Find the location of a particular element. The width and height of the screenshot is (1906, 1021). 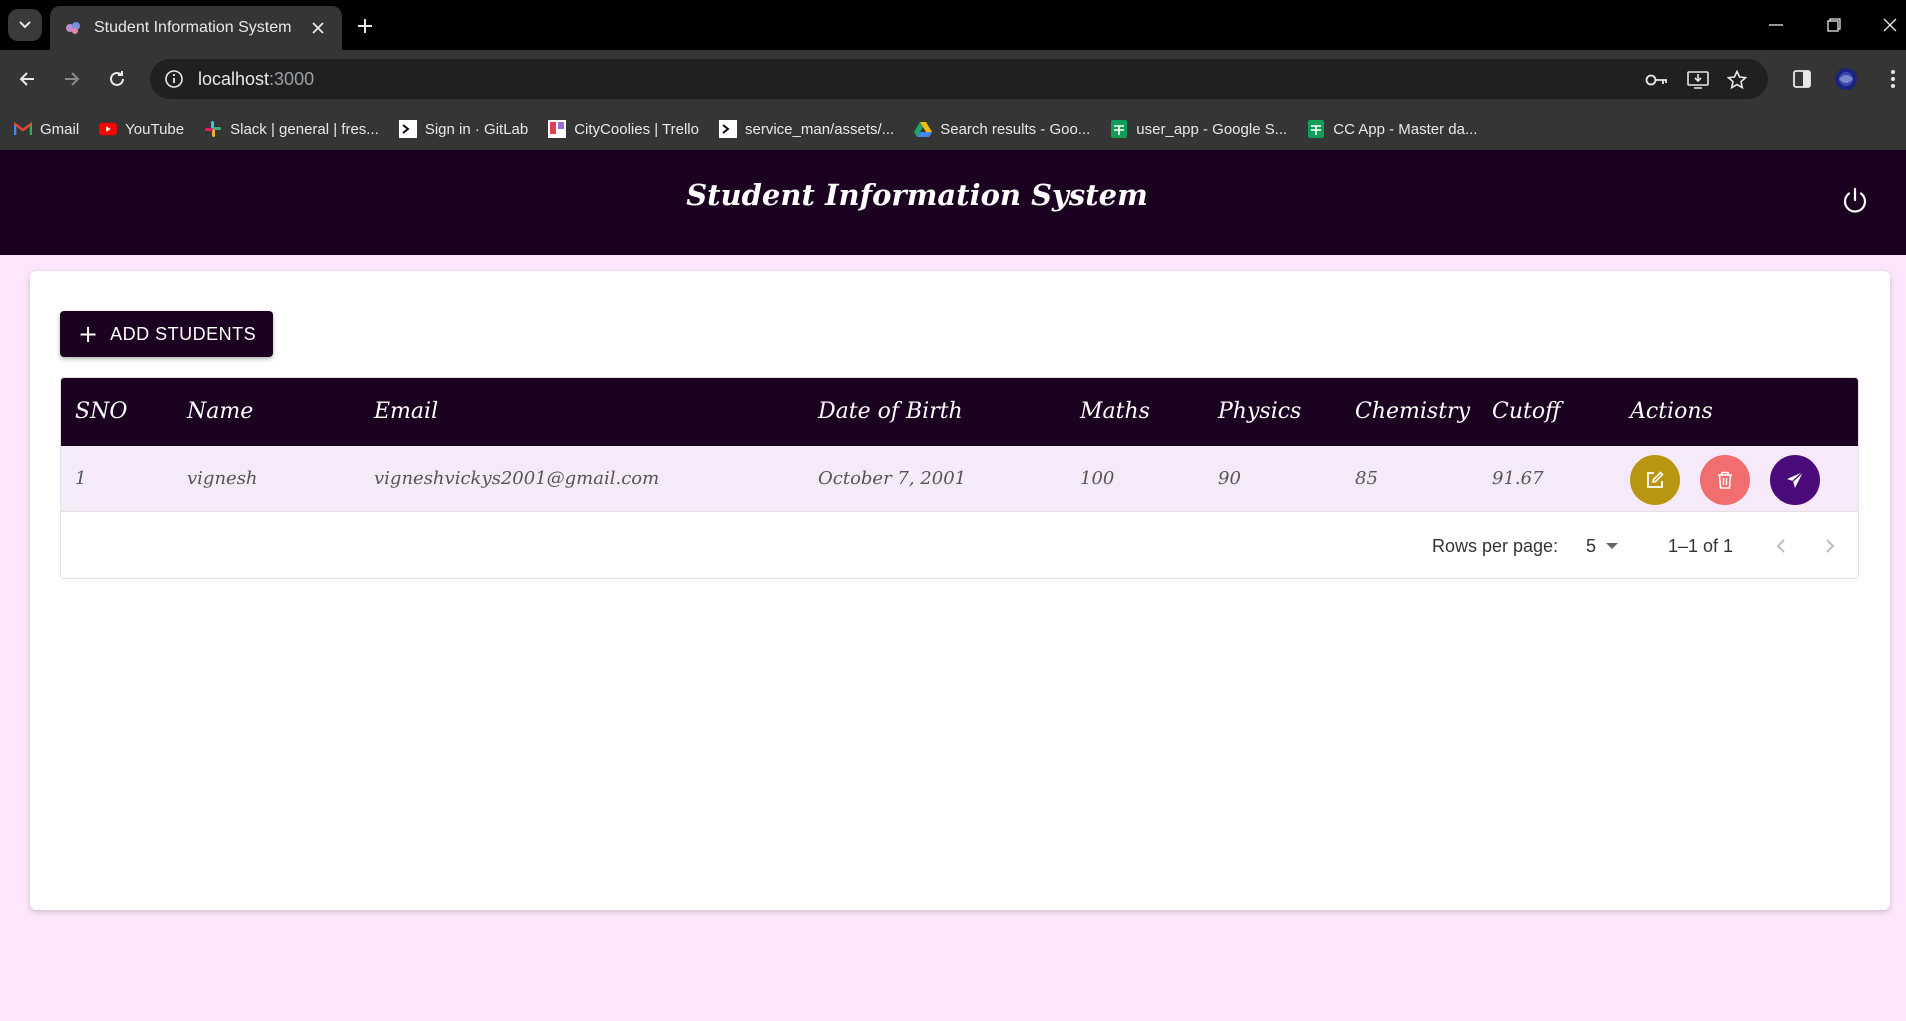

logout-power-button is located at coordinates (1855, 201).